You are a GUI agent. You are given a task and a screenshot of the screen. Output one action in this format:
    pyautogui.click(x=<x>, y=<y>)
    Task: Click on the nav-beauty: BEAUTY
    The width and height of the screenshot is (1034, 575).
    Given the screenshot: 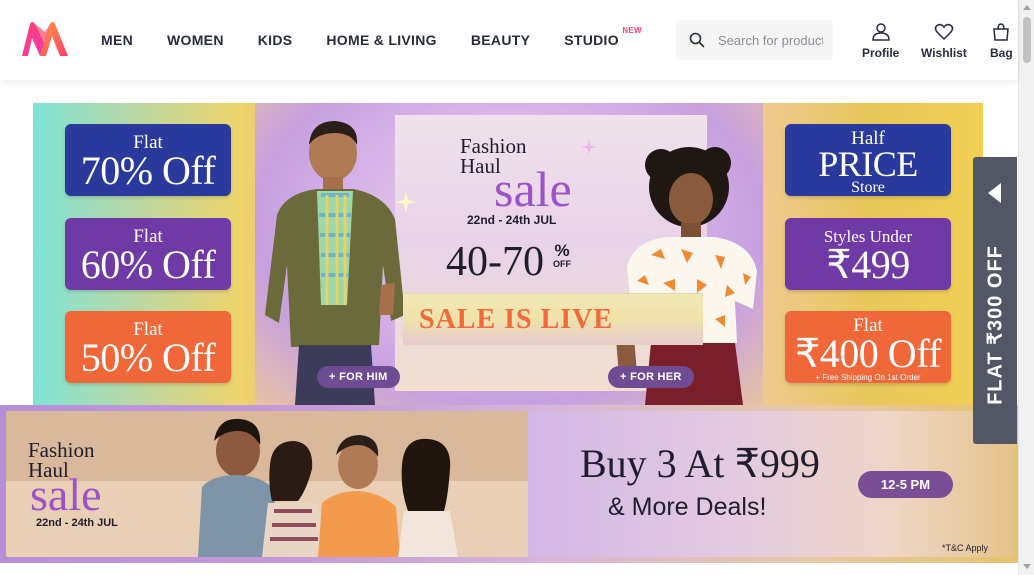 What is the action you would take?
    pyautogui.click(x=500, y=40)
    